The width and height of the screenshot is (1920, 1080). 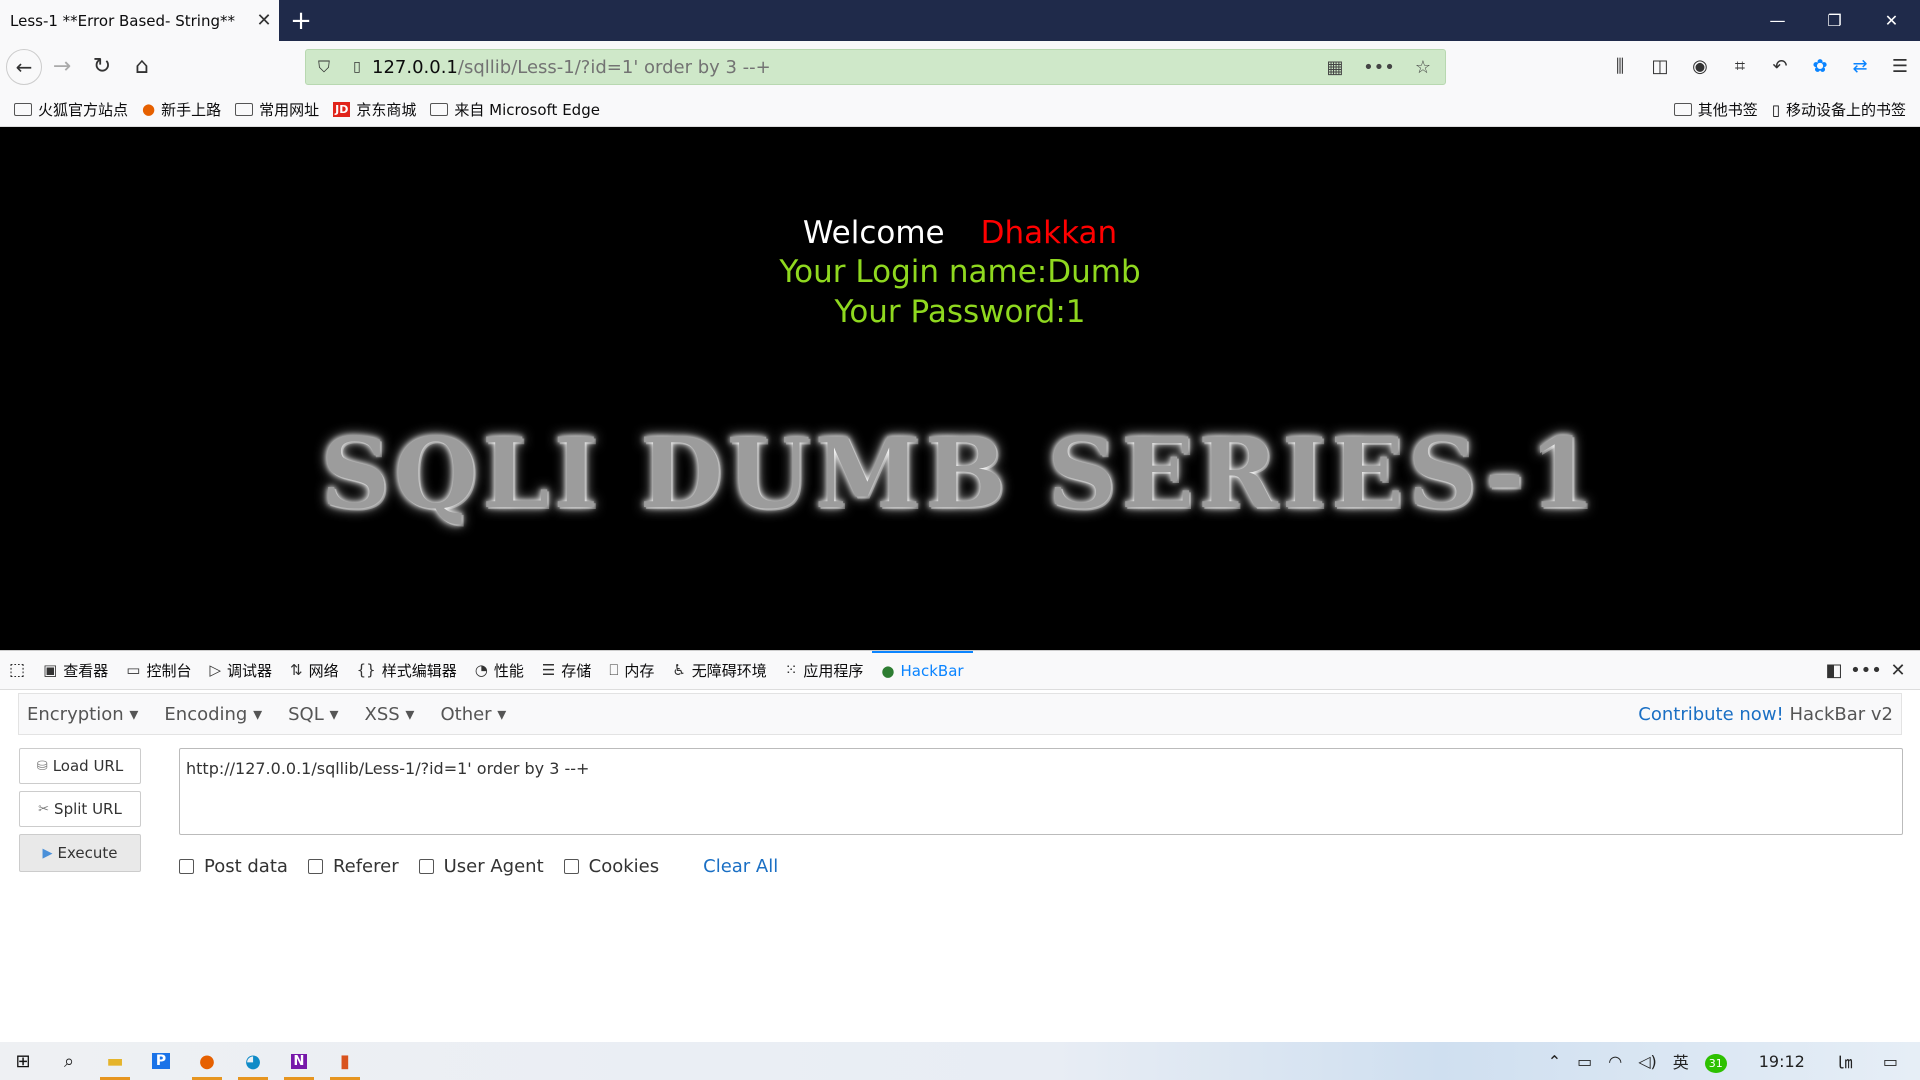 What do you see at coordinates (181, 109) in the screenshot?
I see `bookmark-item: ● 新手上路` at bounding box center [181, 109].